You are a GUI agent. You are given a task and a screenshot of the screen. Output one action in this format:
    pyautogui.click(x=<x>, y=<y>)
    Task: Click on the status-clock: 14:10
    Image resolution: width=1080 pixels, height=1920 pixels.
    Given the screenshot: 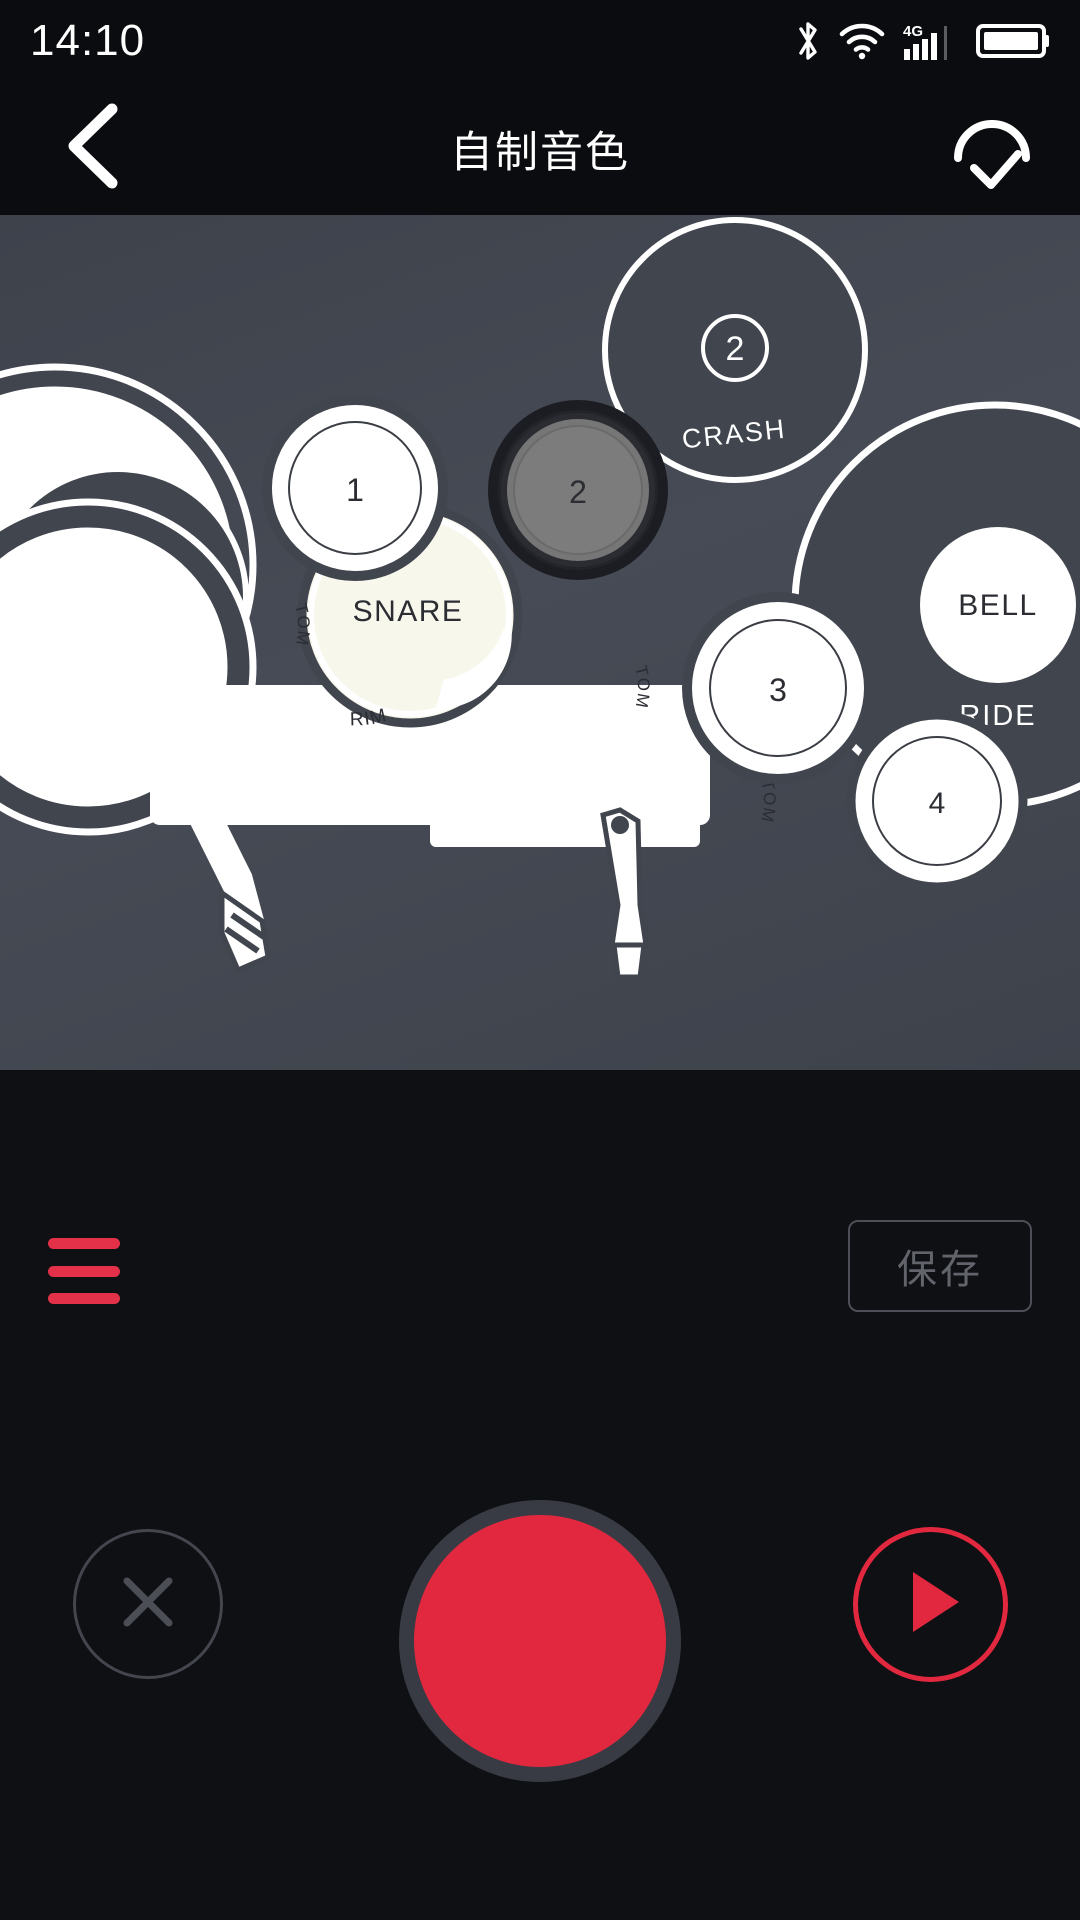 What is the action you would take?
    pyautogui.click(x=88, y=40)
    